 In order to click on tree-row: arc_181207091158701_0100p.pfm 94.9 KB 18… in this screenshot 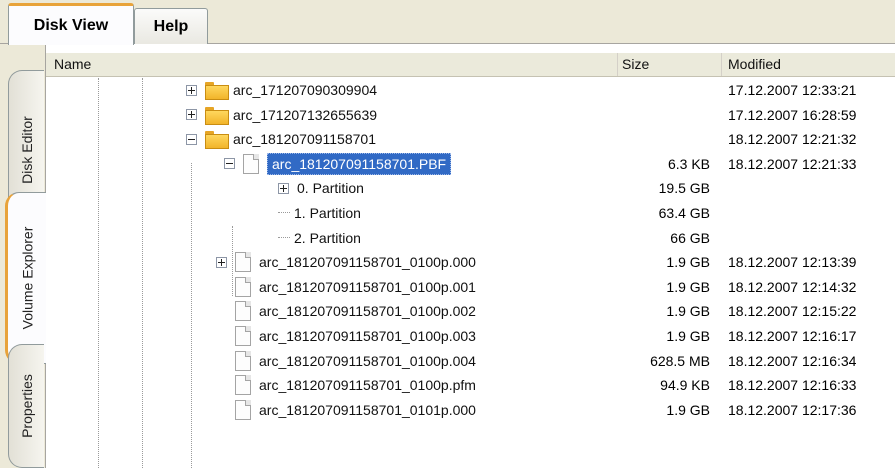, I will do `click(470, 385)`.